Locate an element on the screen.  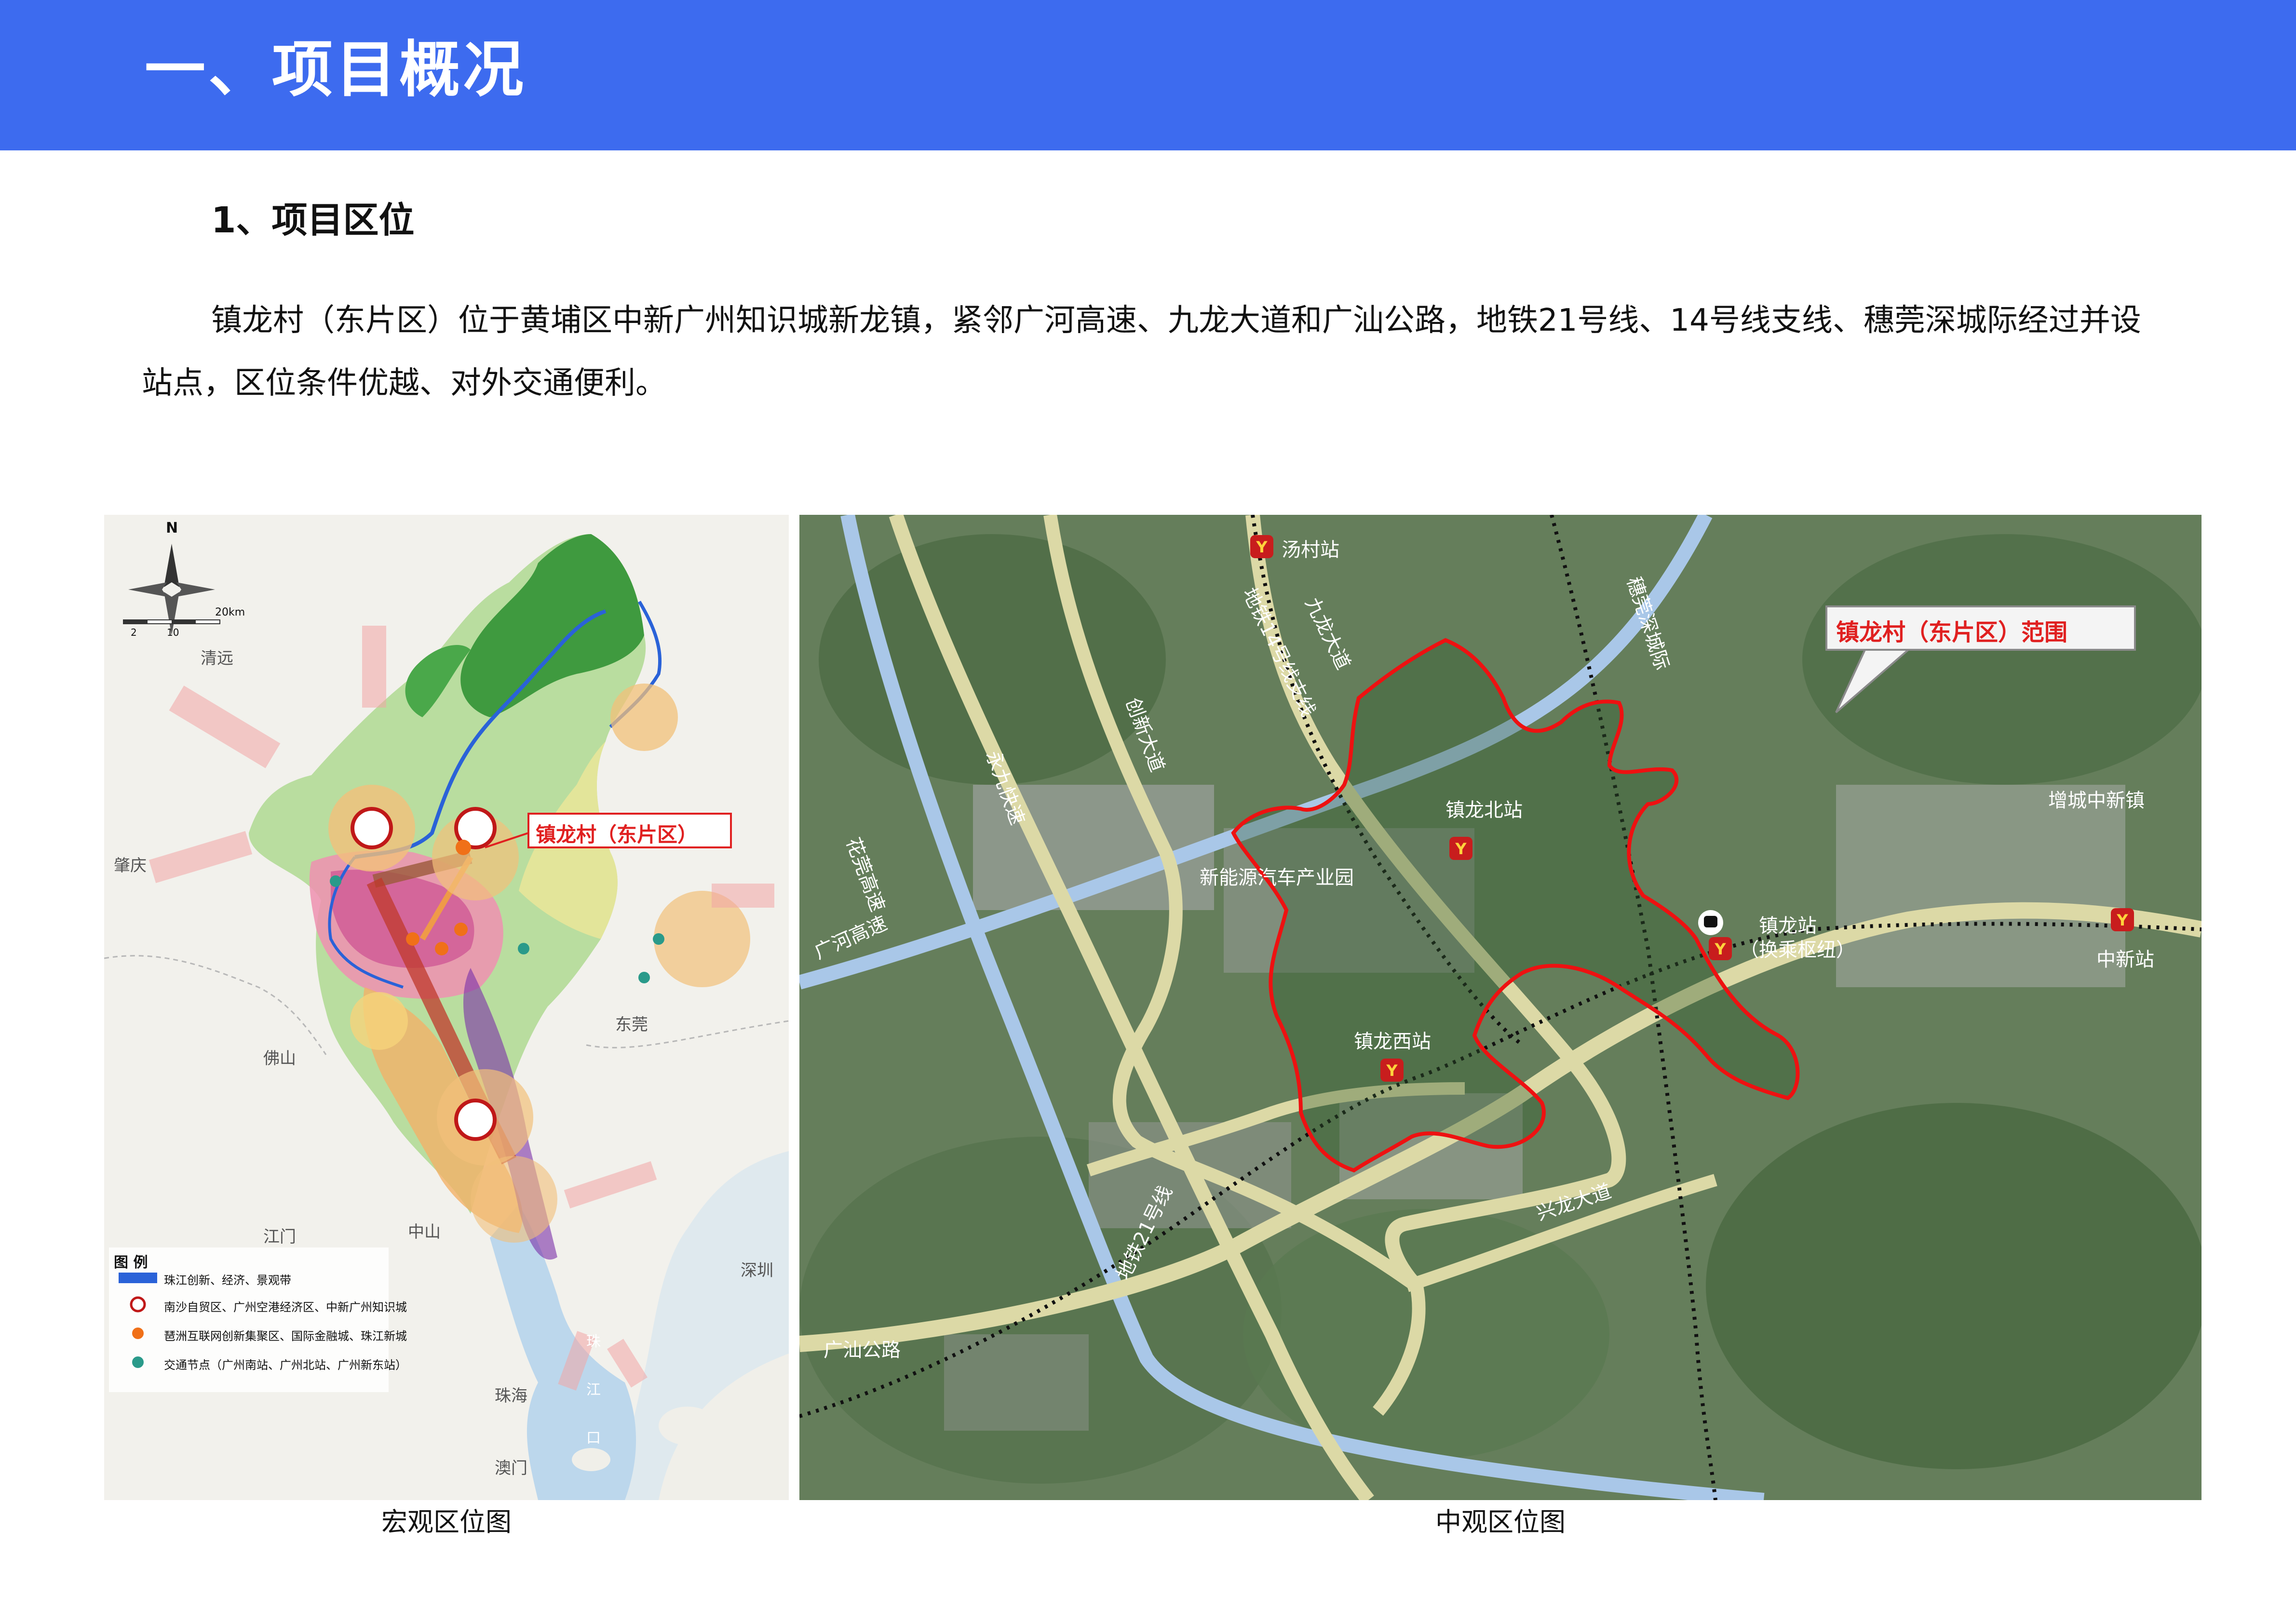
scale-label: 20km is located at coordinates (230, 612).